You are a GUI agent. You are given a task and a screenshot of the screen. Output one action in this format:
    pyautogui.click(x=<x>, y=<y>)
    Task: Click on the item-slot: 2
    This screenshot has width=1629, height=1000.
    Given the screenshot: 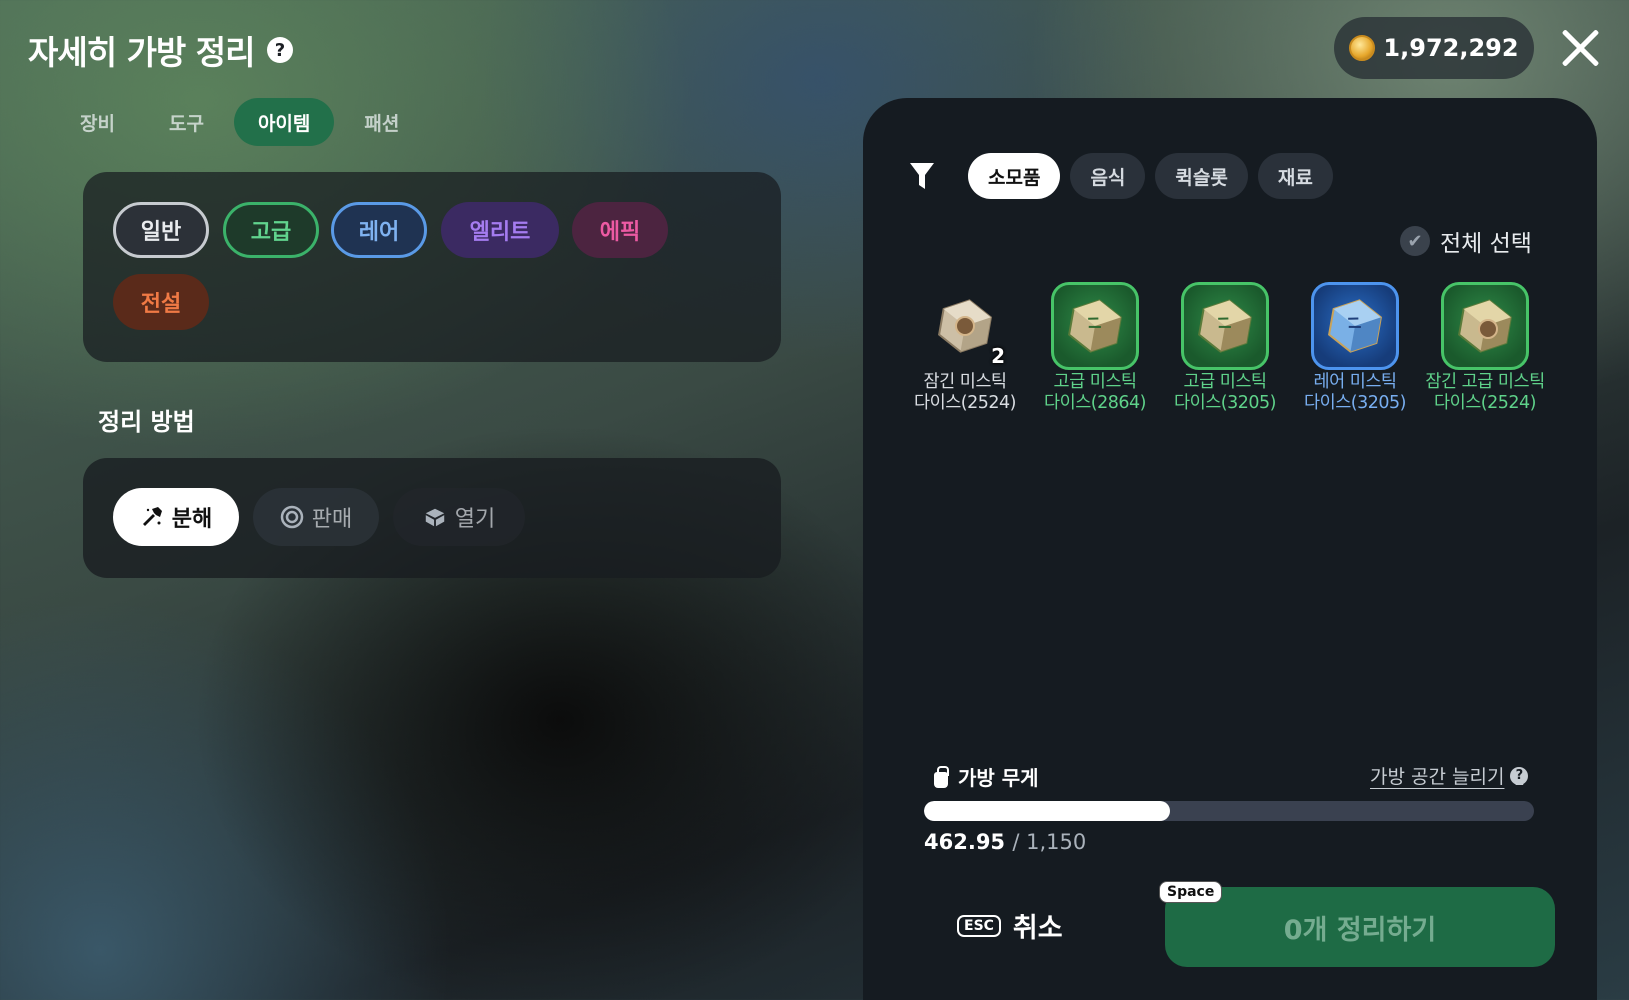 What is the action you would take?
    pyautogui.click(x=965, y=326)
    